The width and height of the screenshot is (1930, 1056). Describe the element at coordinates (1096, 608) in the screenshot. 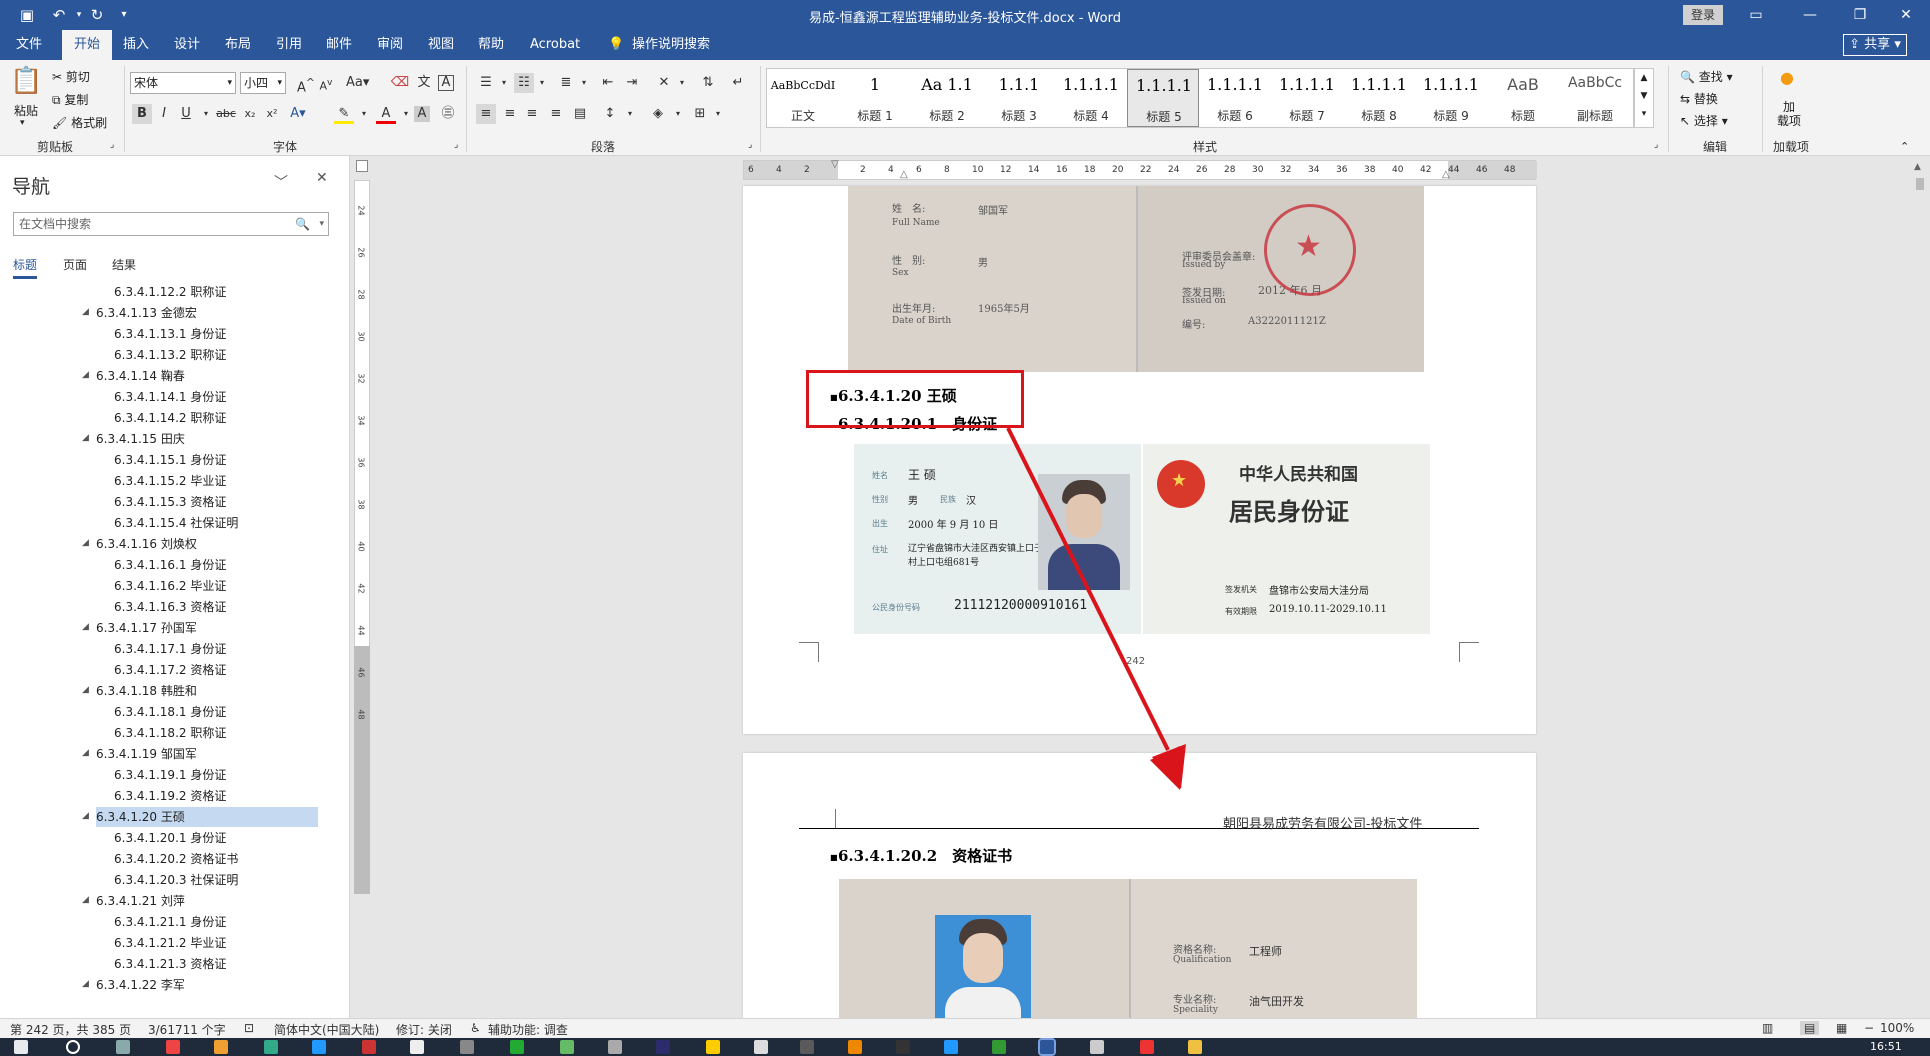

I see `annotation-arrow` at that location.